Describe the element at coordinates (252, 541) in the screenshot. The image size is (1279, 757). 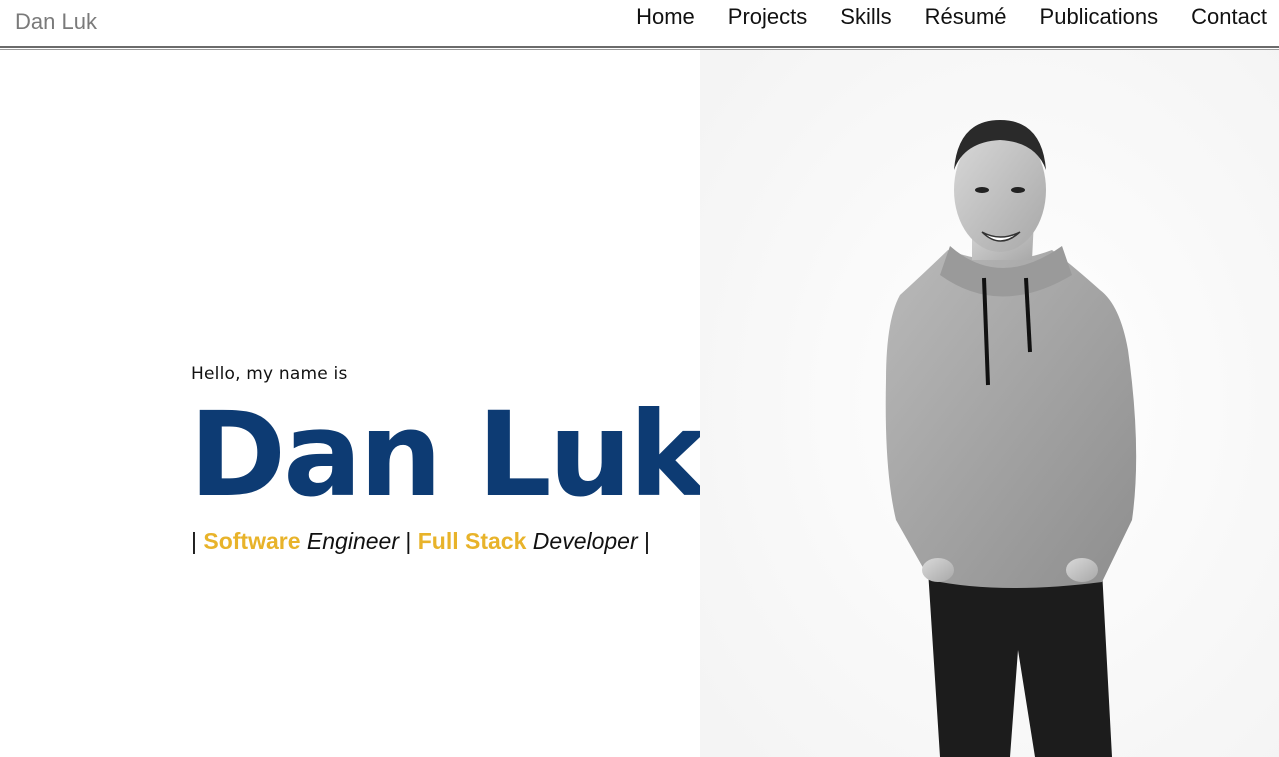
I see `role1-accent: Software` at that location.